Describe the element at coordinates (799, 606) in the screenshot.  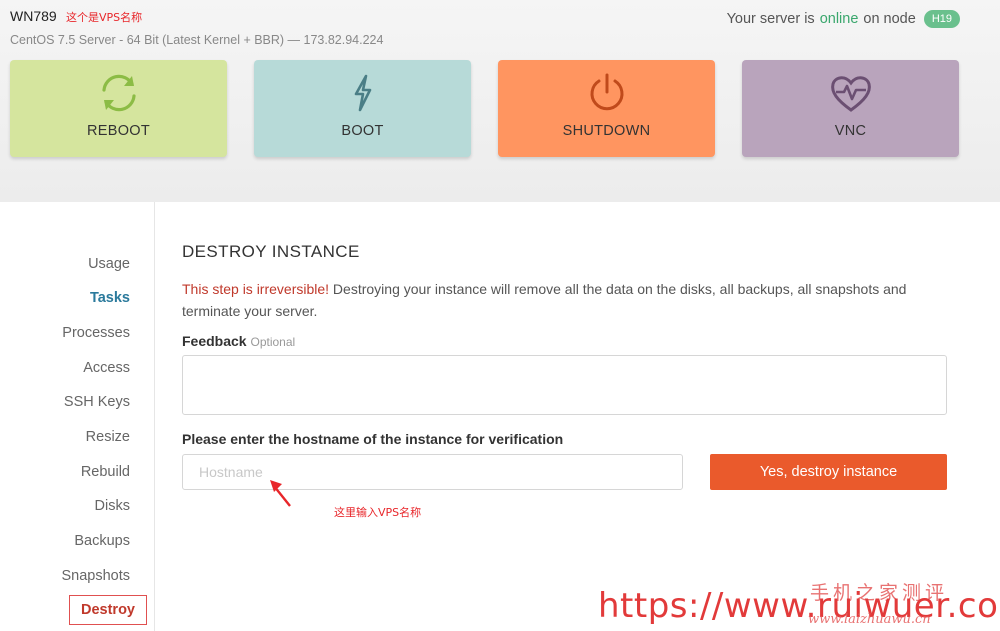
I see `watermark-url: https://www.ruiwuer.com` at that location.